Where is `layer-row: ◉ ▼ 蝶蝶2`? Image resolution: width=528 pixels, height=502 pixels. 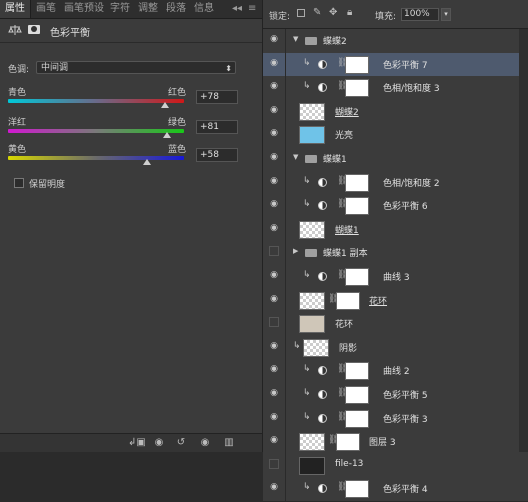 layer-row: ◉ ▼ 蝶蝶2 is located at coordinates (395, 41).